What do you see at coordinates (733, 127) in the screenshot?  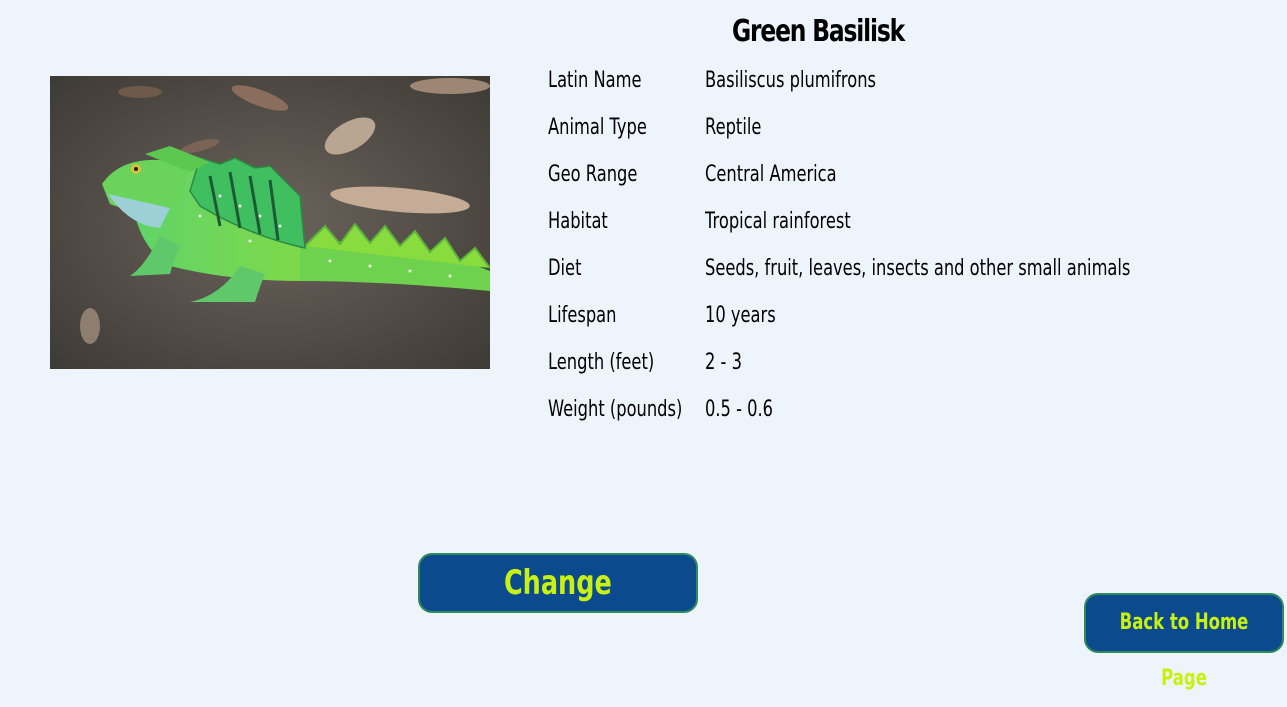 I see `detail-value: Reptile` at bounding box center [733, 127].